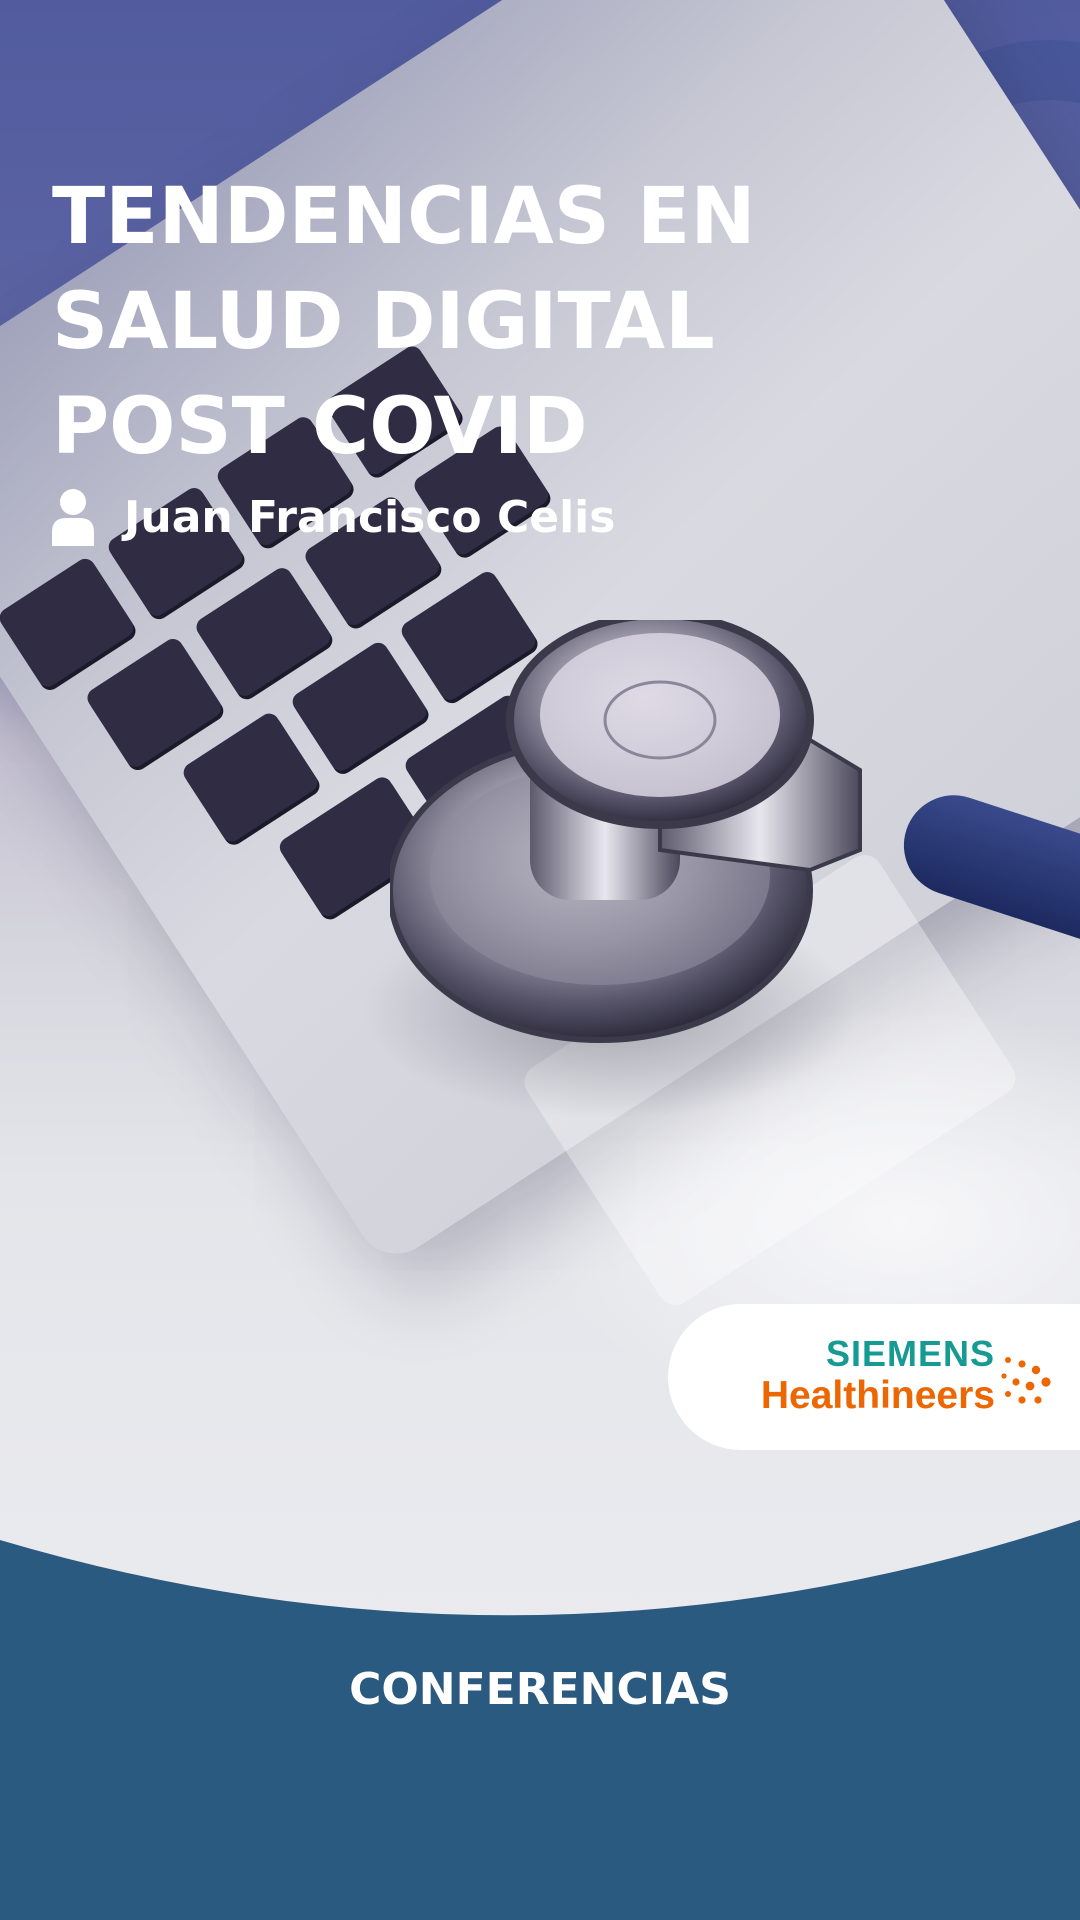 Image resolution: width=1080 pixels, height=1920 pixels. I want to click on logo-siemens: SIEMENS, so click(910, 1353).